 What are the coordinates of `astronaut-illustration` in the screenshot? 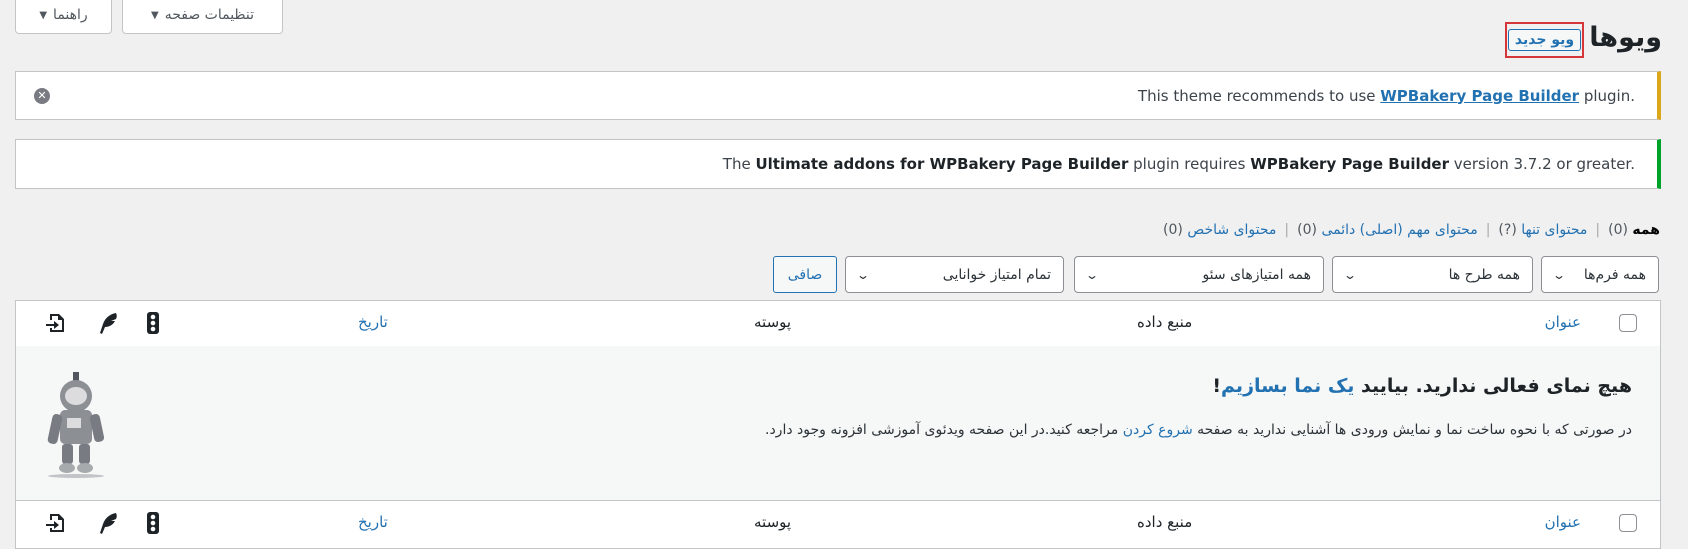 It's located at (76, 425).